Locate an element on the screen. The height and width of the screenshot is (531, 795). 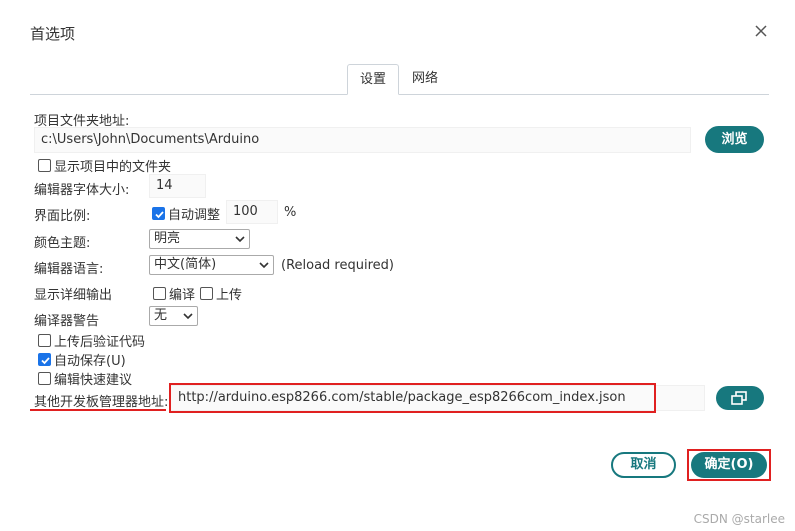
tab-network: 网络 is located at coordinates (425, 79).